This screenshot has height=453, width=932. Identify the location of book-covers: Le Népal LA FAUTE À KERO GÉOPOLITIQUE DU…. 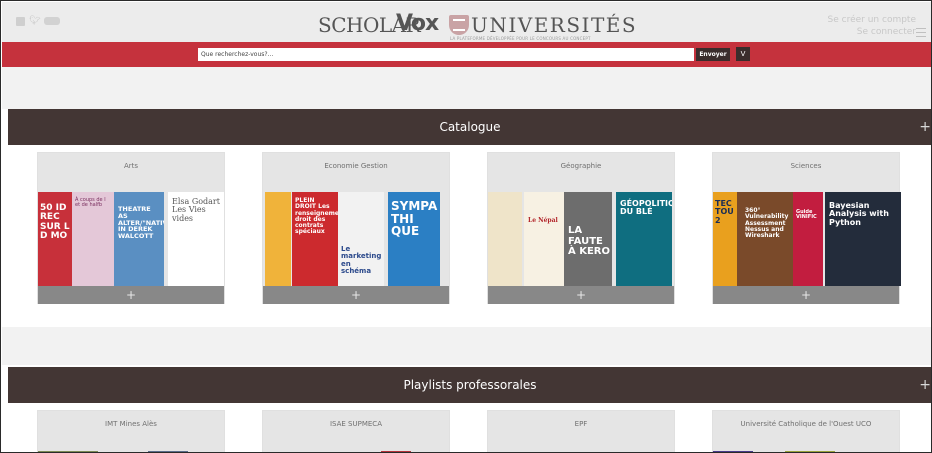
(581, 239).